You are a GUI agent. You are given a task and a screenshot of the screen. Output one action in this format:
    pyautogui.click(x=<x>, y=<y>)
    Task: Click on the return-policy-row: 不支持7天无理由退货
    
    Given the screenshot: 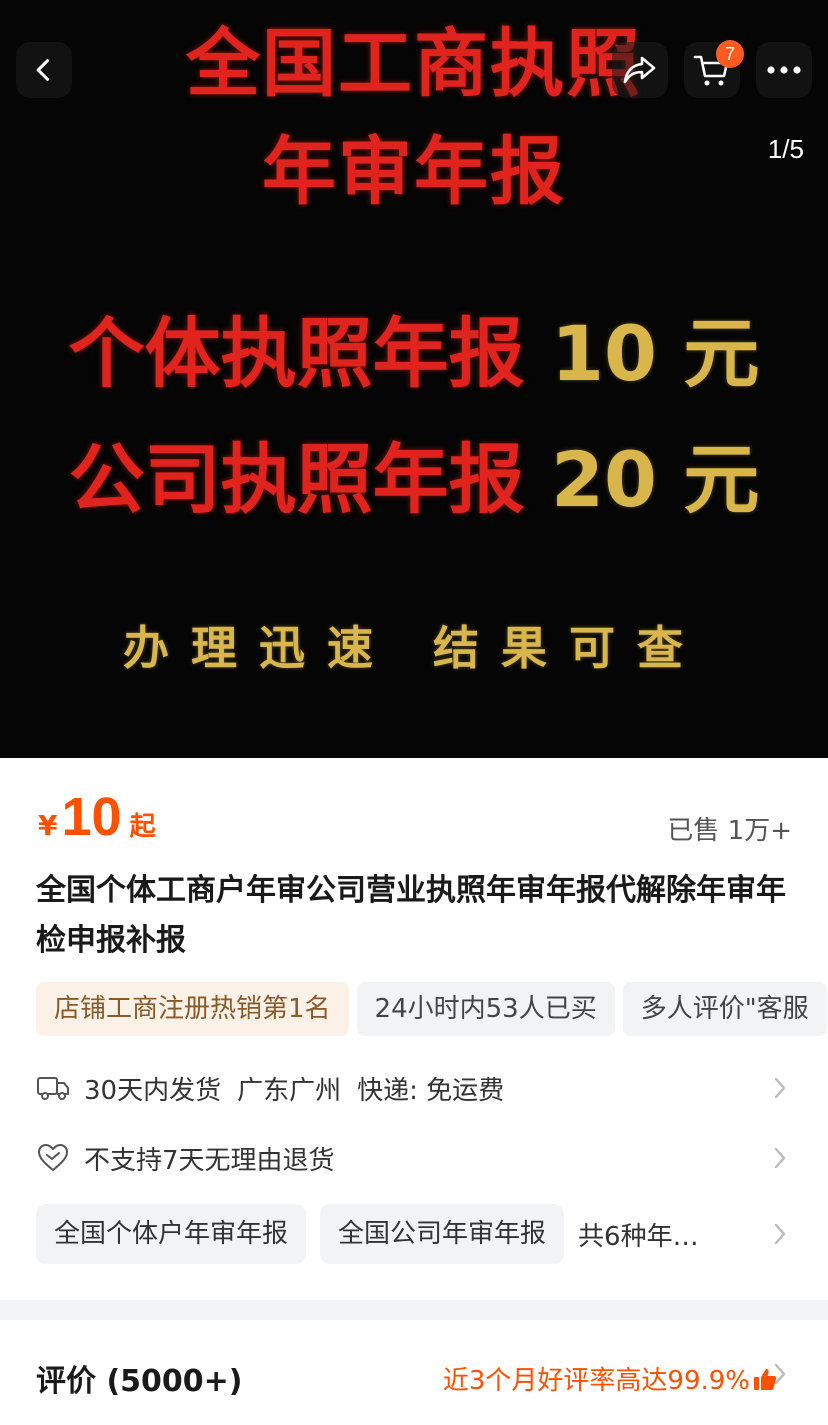 What is the action you would take?
    pyautogui.click(x=414, y=1158)
    